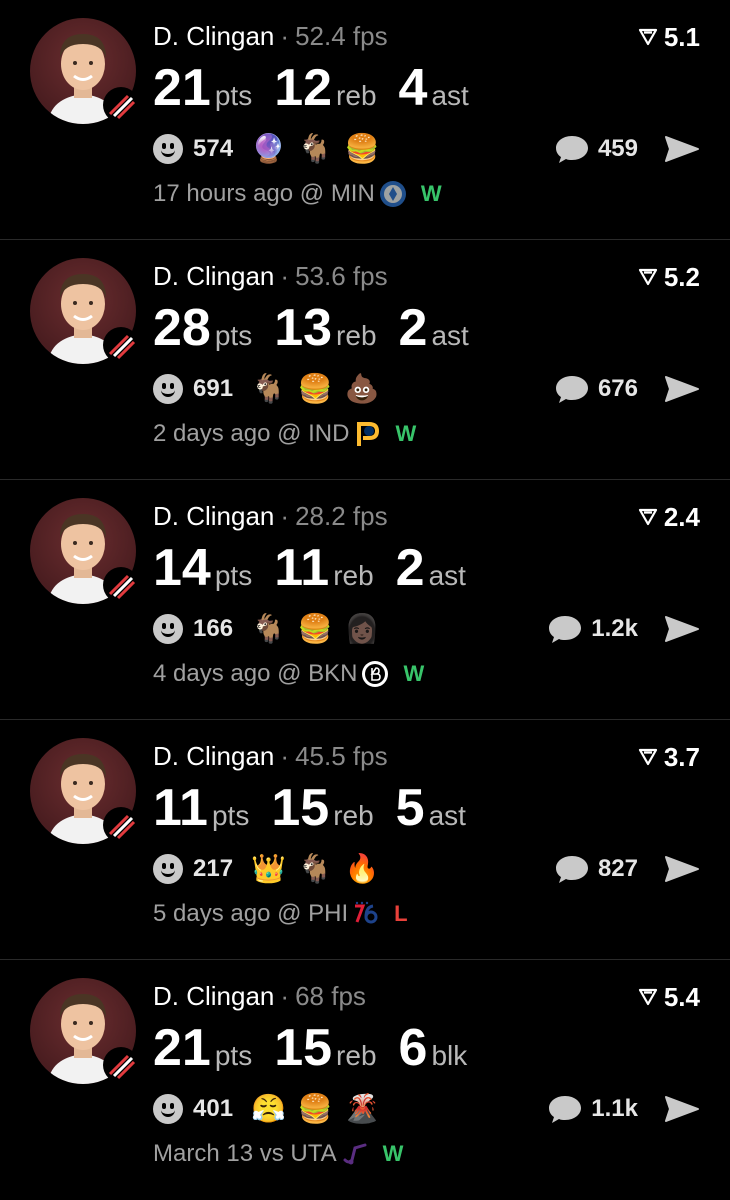  I want to click on venue: @ BKN, so click(317, 673).